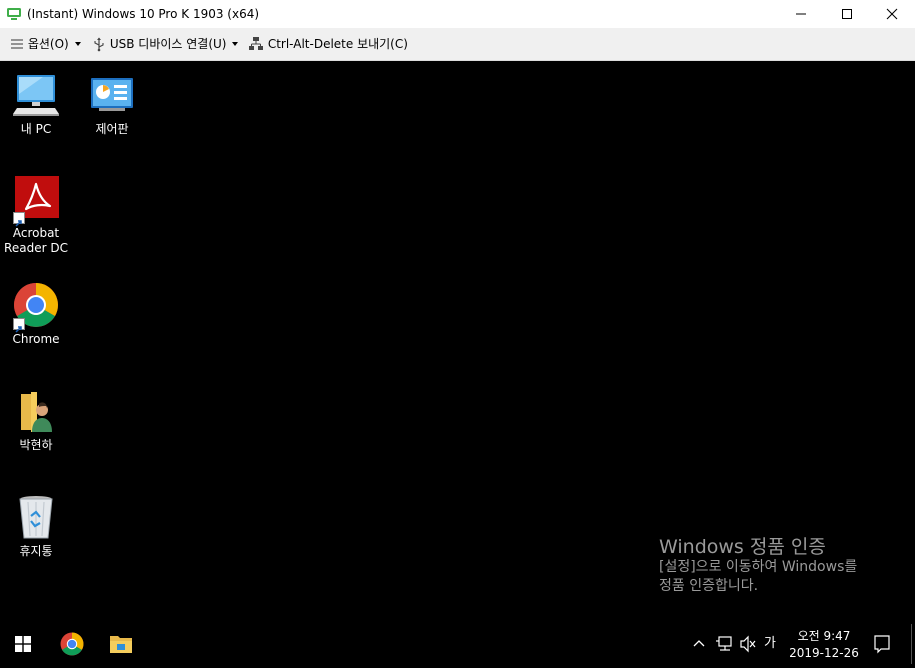  I want to click on control-panel-icon, so click(112, 95).